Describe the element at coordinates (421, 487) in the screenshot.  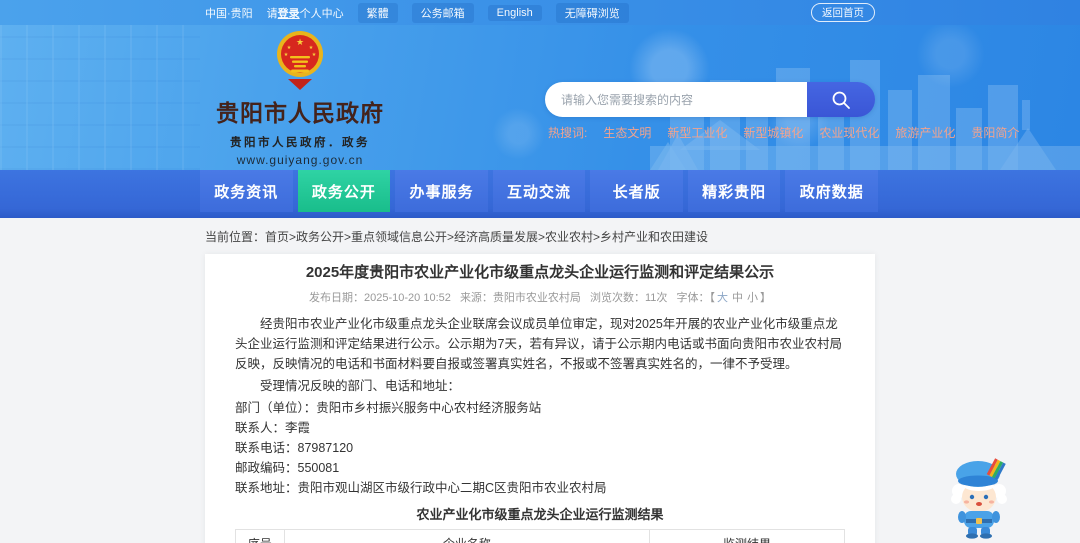
I see `contact-address: 联系地址：贵阳市观山湖区市级行政中心二期C区贵阳市农业农村局` at that location.